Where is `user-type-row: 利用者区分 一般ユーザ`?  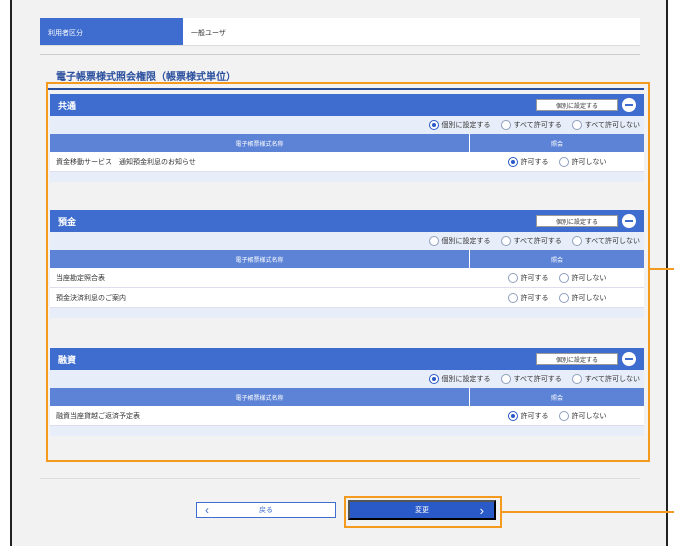 user-type-row: 利用者区分 一般ユーザ is located at coordinates (340, 32).